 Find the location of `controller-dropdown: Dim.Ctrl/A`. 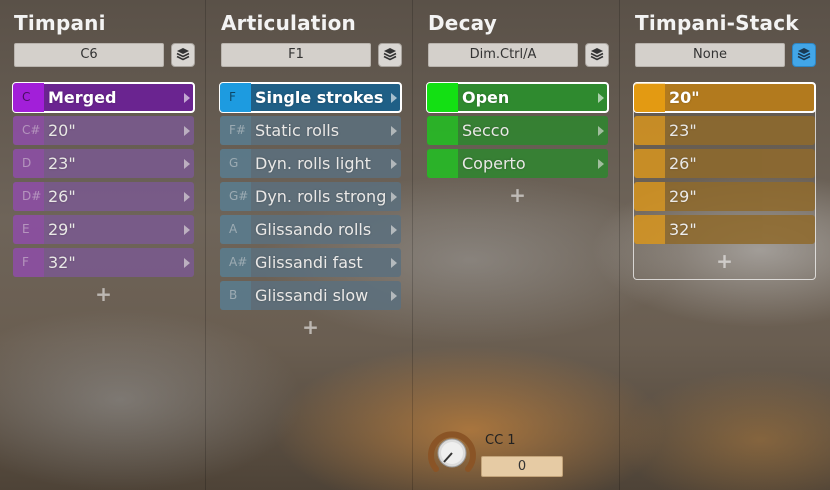

controller-dropdown: Dim.Ctrl/A is located at coordinates (503, 55).